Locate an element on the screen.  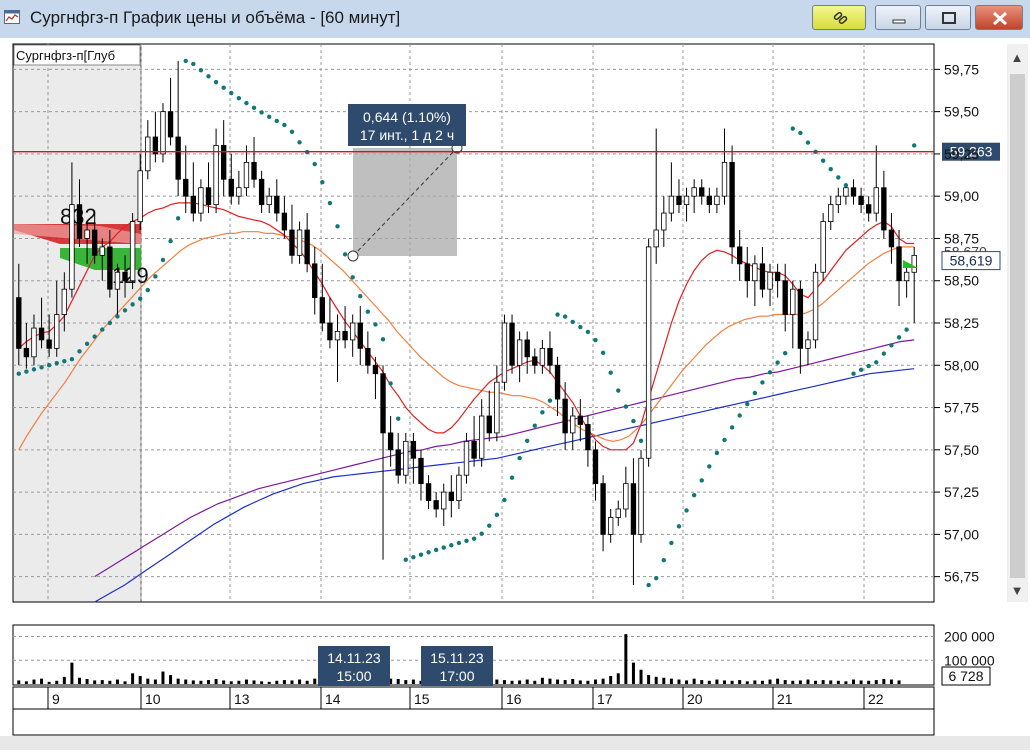
date-label: 13 is located at coordinates (242, 699).